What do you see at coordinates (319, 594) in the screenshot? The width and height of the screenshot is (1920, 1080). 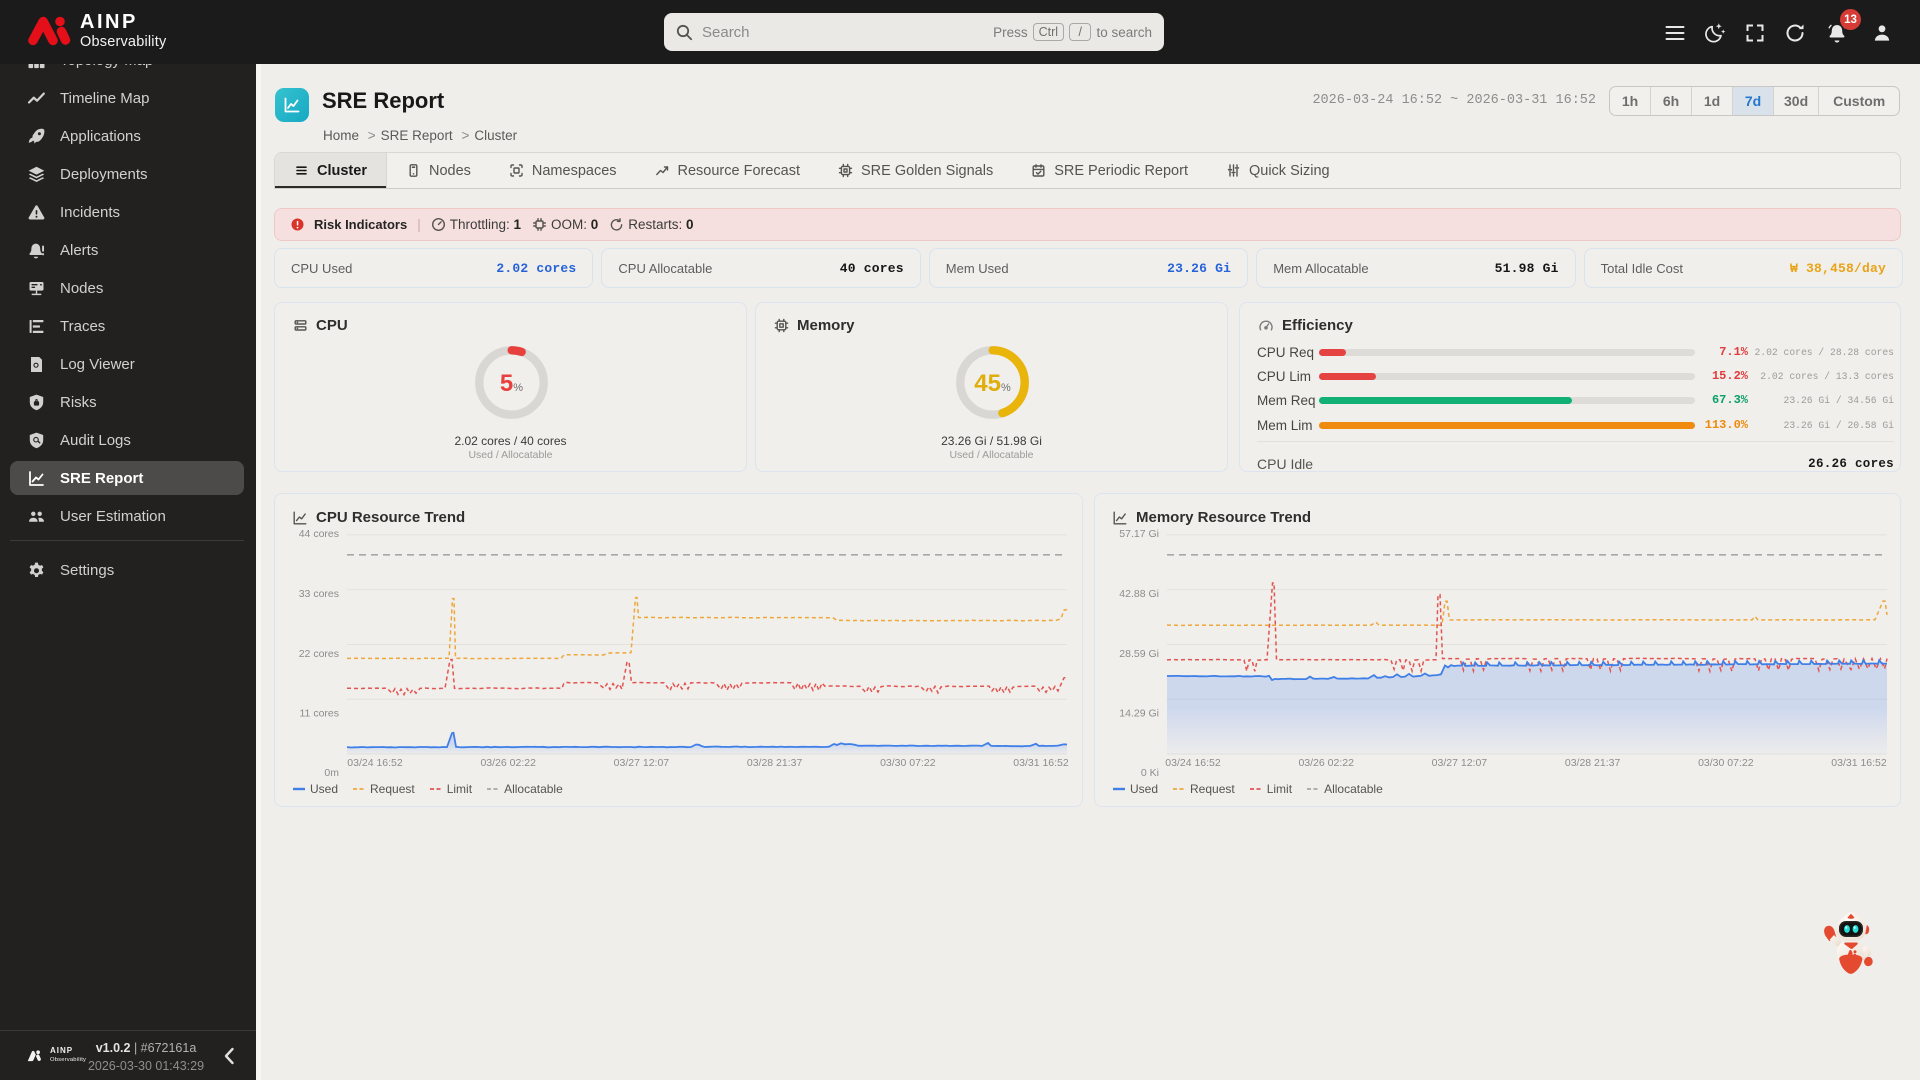 I see `svg-text: 33 cores` at bounding box center [319, 594].